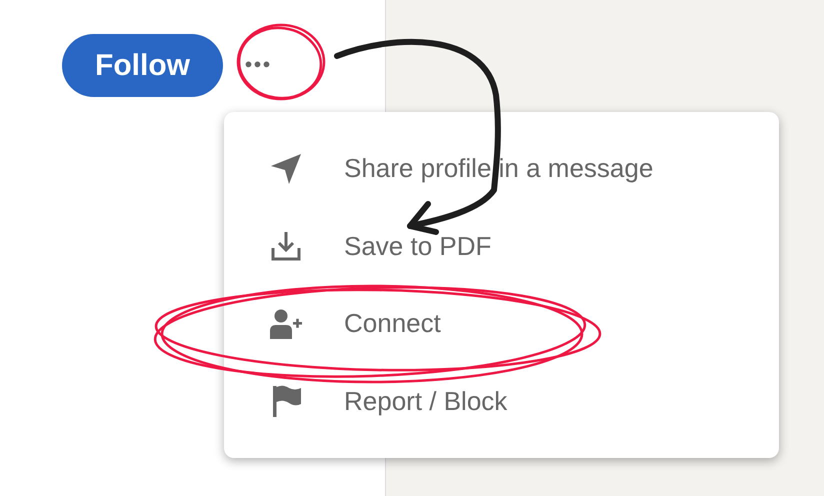 This screenshot has width=824, height=496. Describe the element at coordinates (501, 324) in the screenshot. I see `menu-item: Connect` at that location.